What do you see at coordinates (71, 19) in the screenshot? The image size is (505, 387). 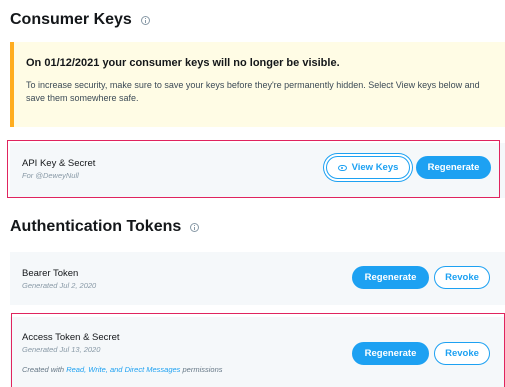 I see `consumer-keys-title: Consumer Keys` at bounding box center [71, 19].